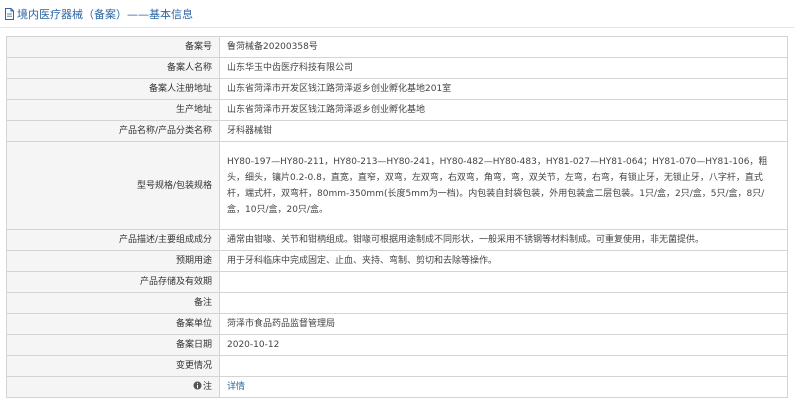 The image size is (794, 415). What do you see at coordinates (113, 261) in the screenshot?
I see `row-label: 预期用途` at bounding box center [113, 261].